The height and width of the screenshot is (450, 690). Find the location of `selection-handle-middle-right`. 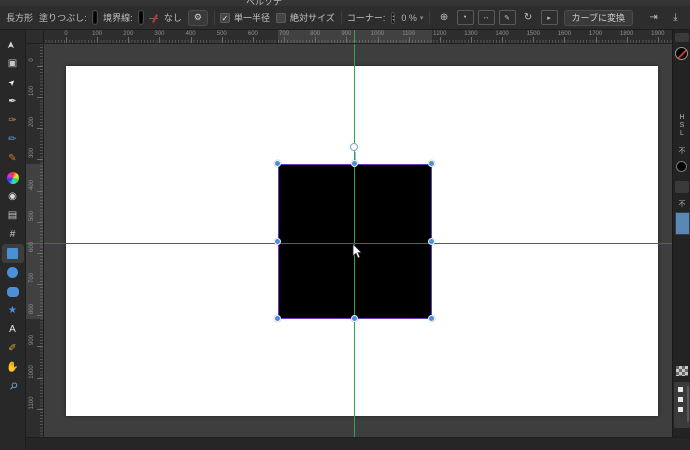

selection-handle-middle-right is located at coordinates (431, 241).